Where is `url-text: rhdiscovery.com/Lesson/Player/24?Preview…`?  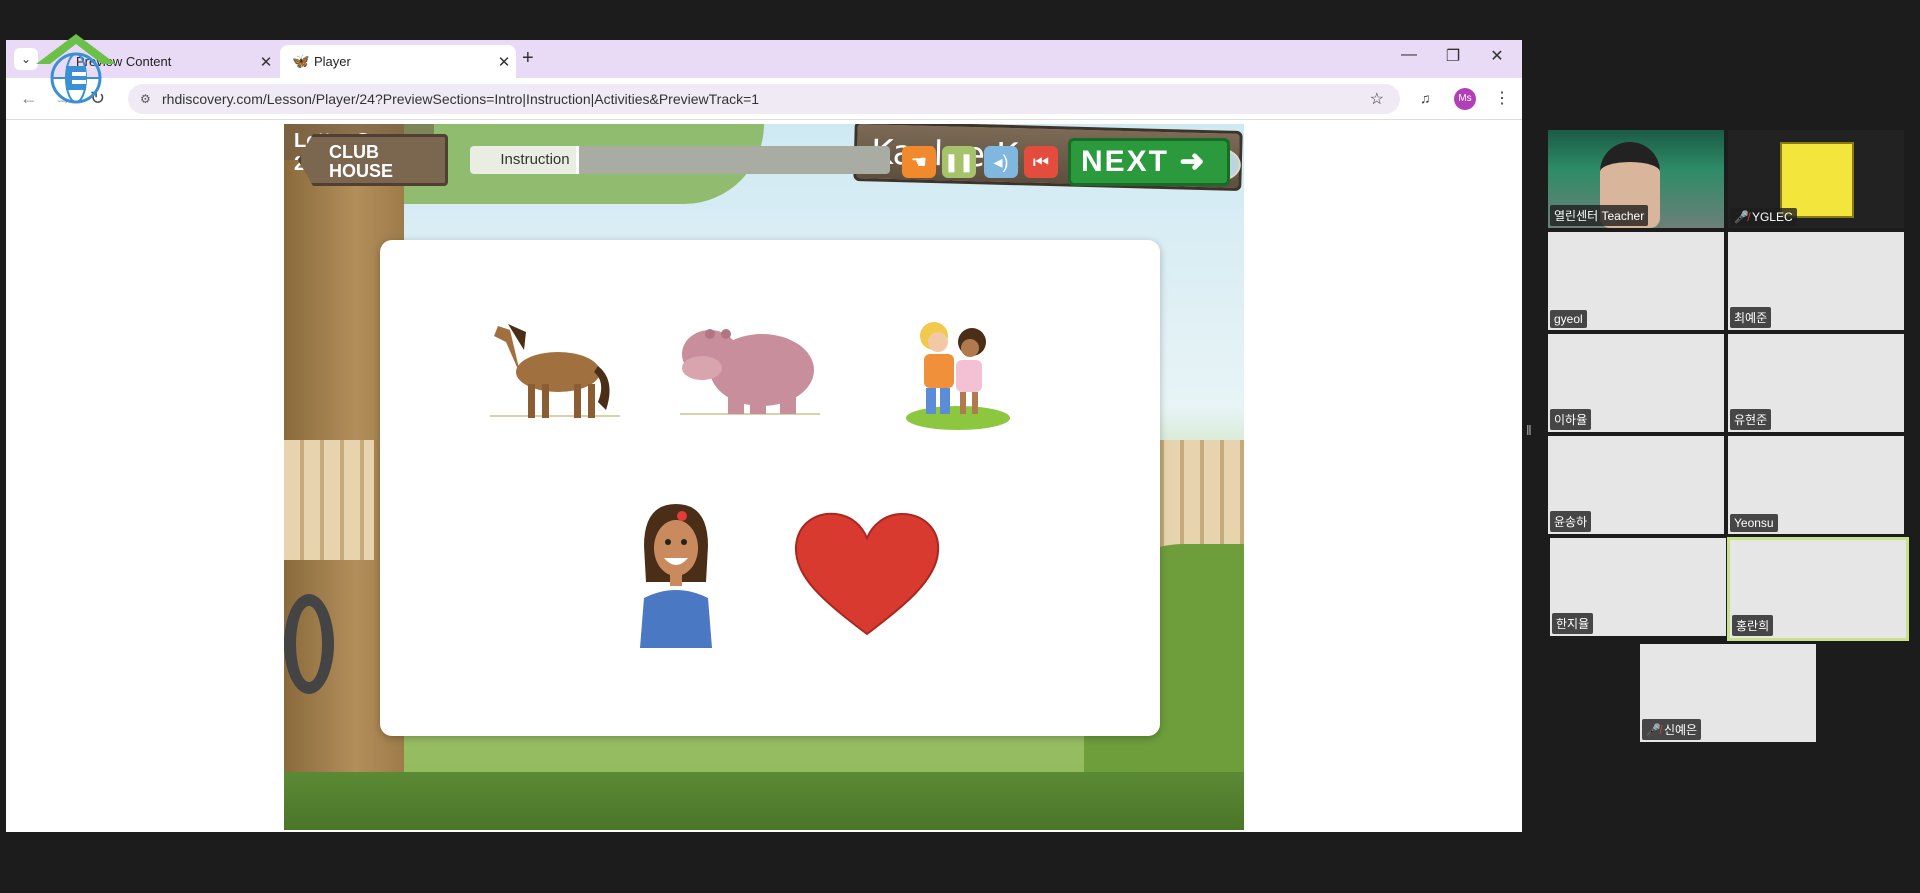 url-text: rhdiscovery.com/Lesson/Player/24?Preview… is located at coordinates (461, 99).